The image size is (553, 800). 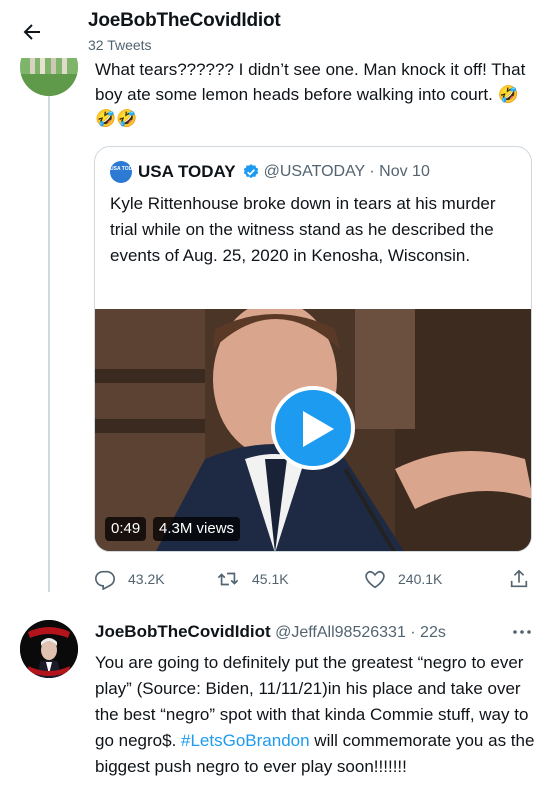 What do you see at coordinates (124, 172) in the screenshot?
I see `usatoday-logo: USA TODAY` at bounding box center [124, 172].